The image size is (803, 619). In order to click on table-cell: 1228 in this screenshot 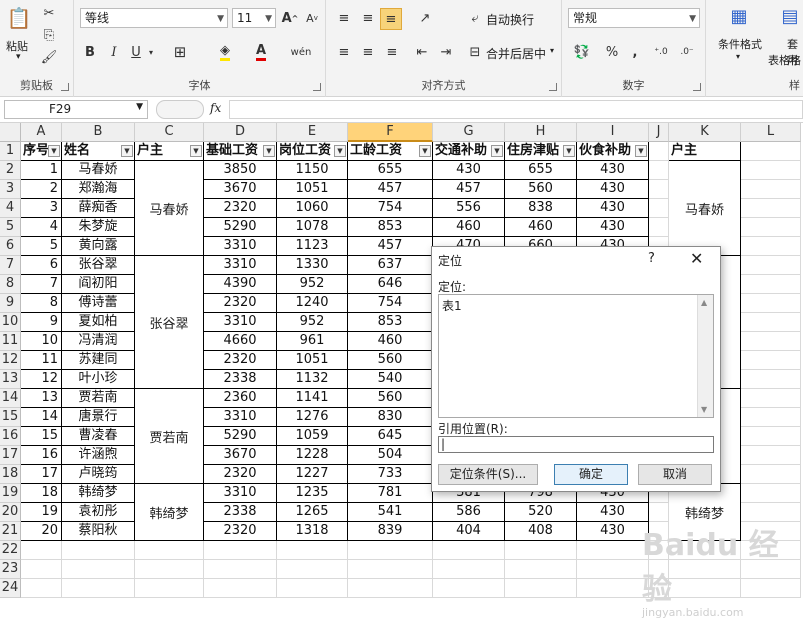, I will do `click(312, 455)`.